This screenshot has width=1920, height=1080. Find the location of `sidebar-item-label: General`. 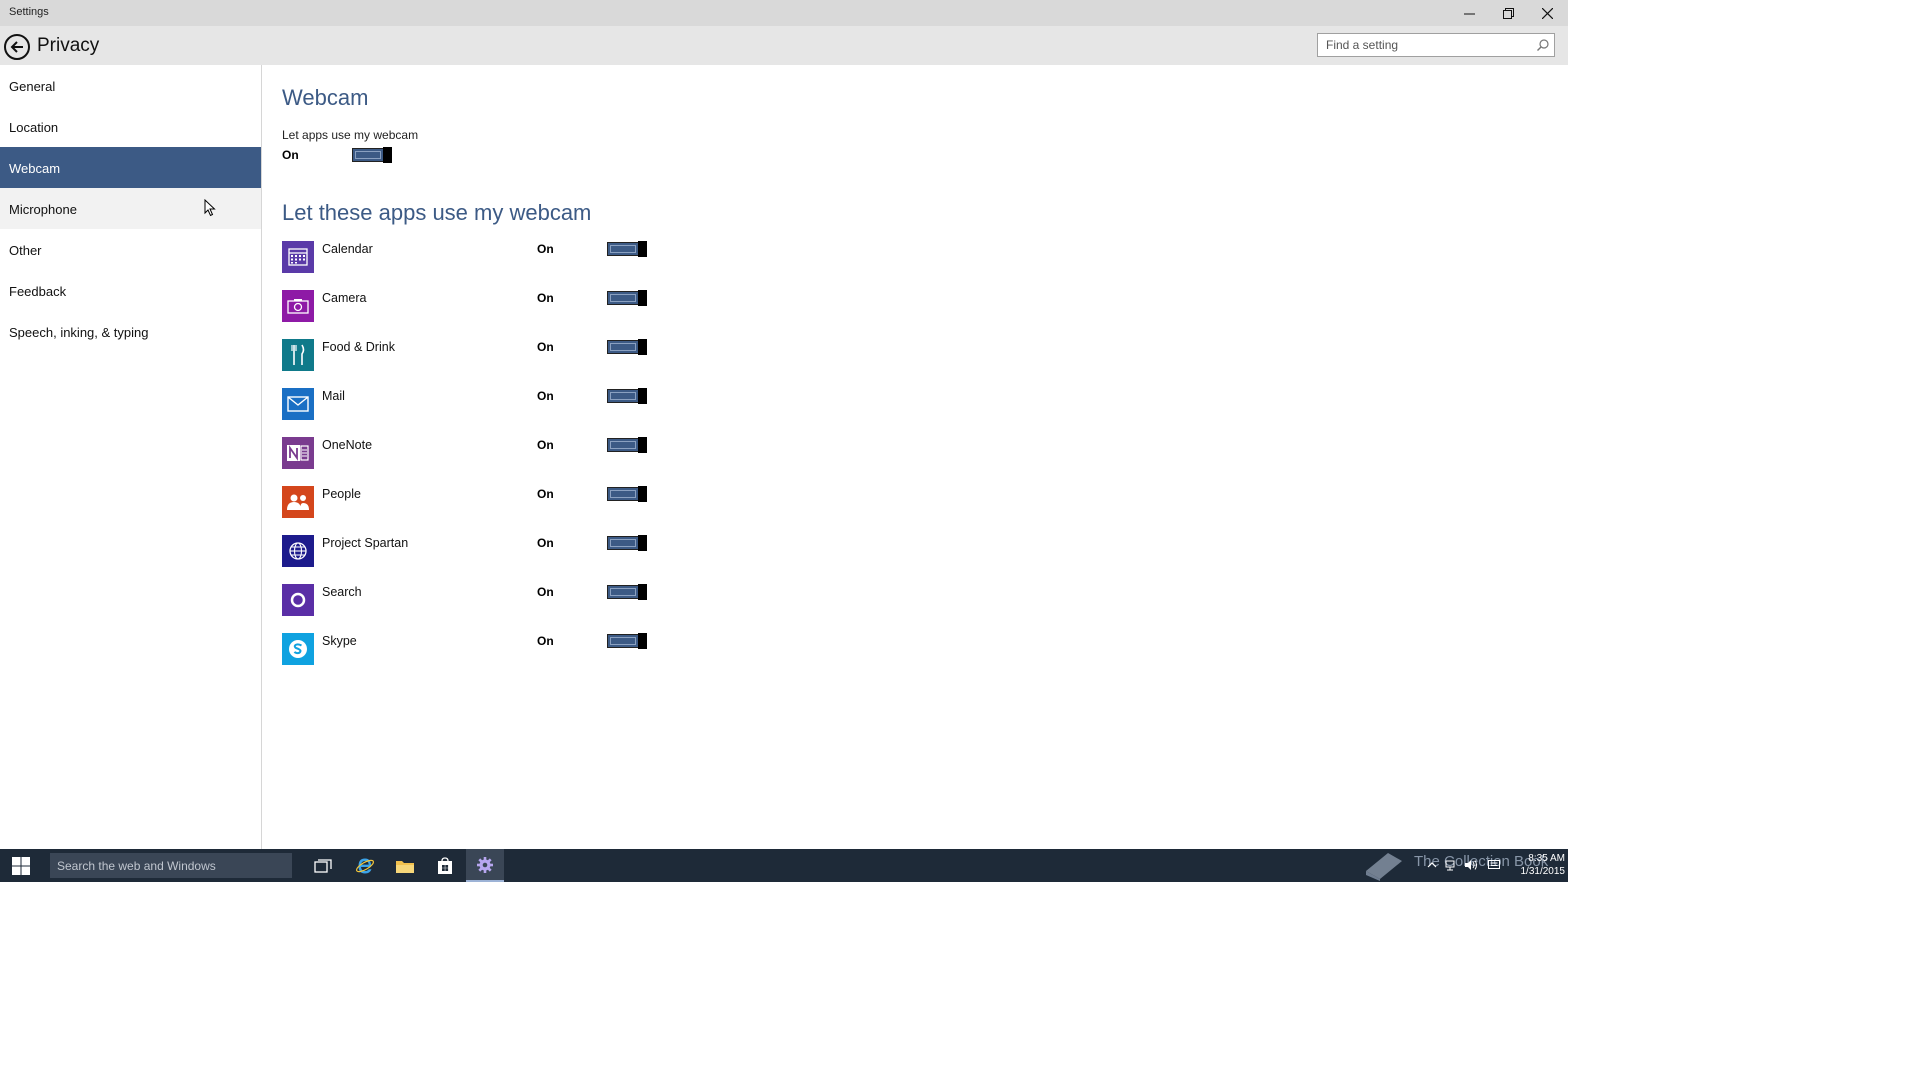

sidebar-item-label: General is located at coordinates (32, 86).